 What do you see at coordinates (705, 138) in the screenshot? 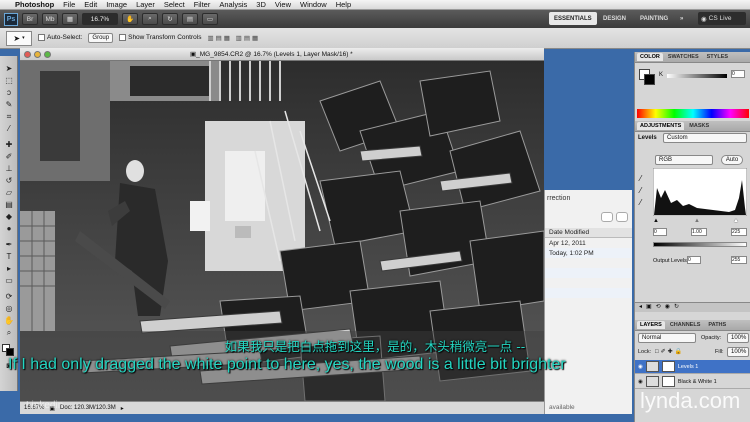
I see `levels-preset-dropdown: Custom` at bounding box center [705, 138].